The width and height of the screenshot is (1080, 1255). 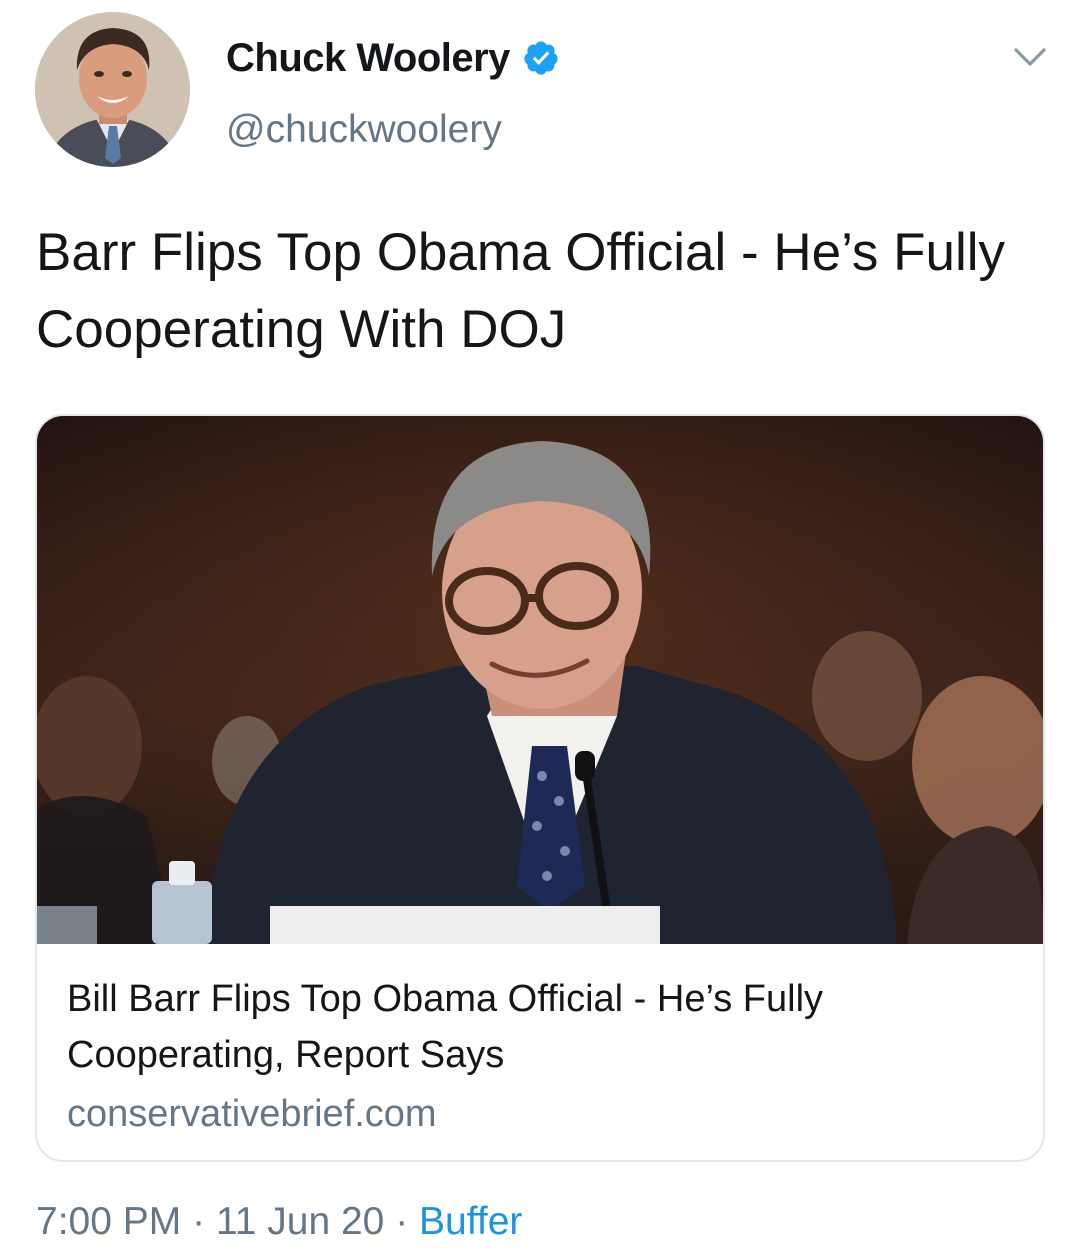 I want to click on avatar-image, so click(x=112, y=89).